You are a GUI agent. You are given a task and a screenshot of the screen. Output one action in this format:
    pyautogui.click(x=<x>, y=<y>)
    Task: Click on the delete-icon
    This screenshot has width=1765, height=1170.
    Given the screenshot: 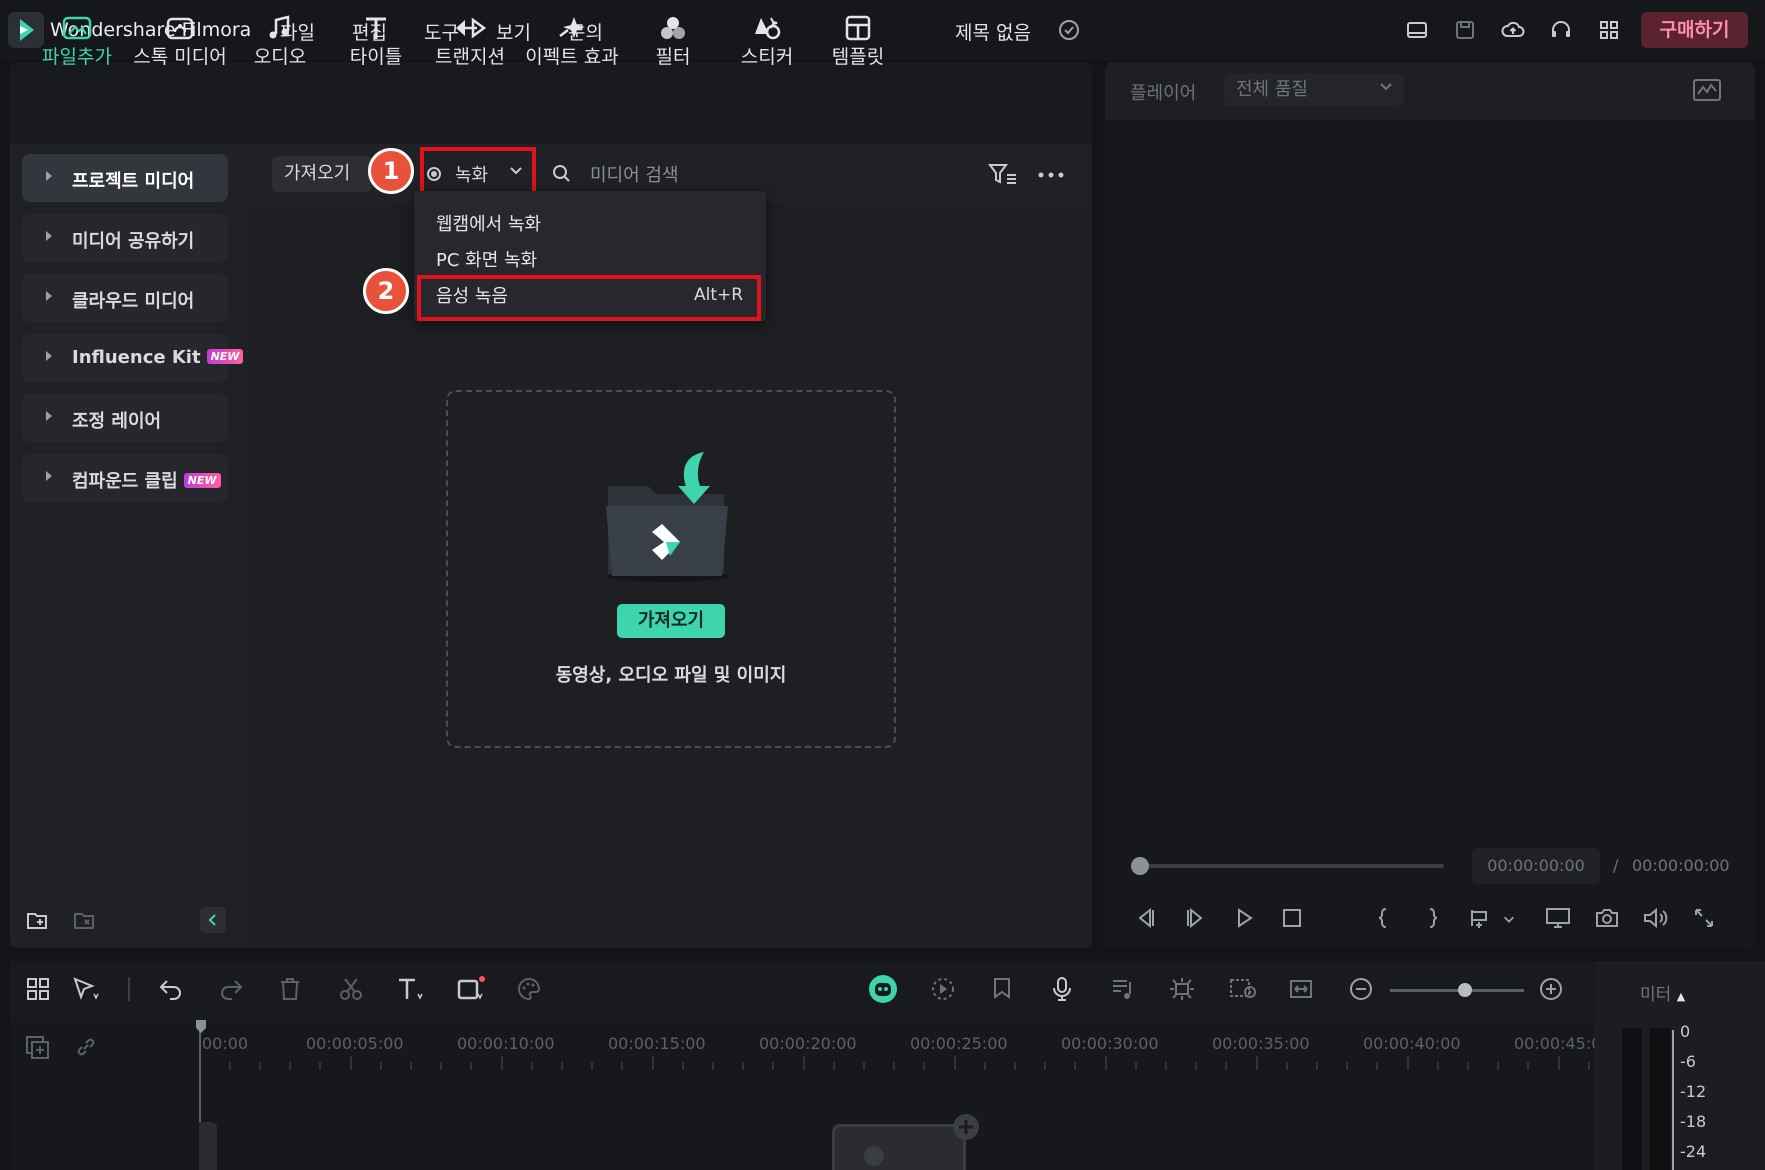 What is the action you would take?
    pyautogui.click(x=290, y=989)
    